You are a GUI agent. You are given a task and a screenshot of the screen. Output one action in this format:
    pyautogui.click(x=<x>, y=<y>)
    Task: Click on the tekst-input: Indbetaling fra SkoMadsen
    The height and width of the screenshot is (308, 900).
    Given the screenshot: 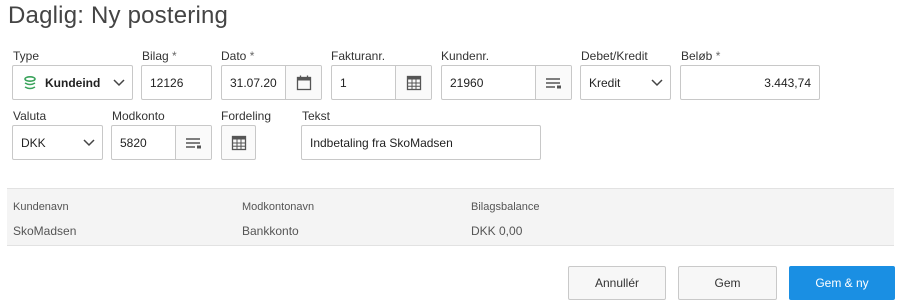 What is the action you would take?
    pyautogui.click(x=421, y=142)
    